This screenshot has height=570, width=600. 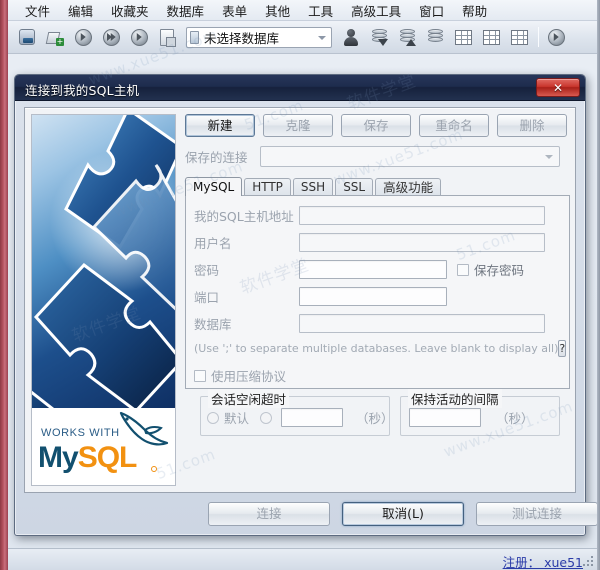 I want to click on more-tools-icon, so click(x=556, y=37).